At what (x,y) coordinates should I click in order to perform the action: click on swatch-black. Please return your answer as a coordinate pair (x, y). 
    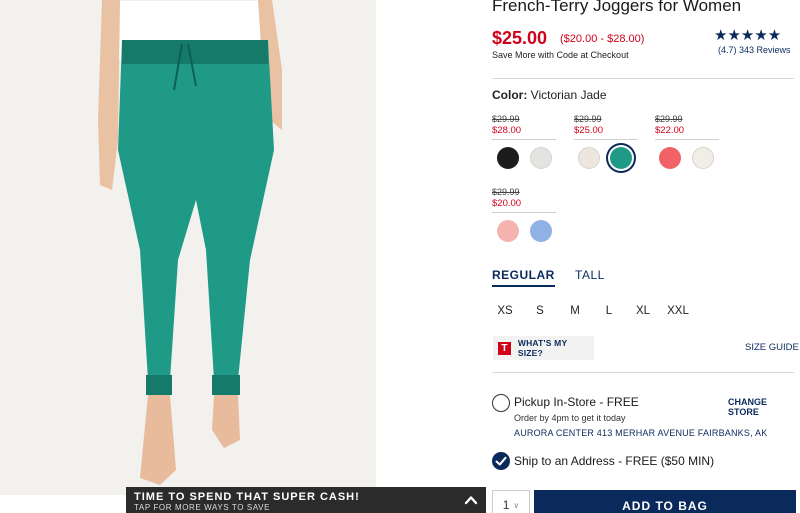
    Looking at the image, I should click on (508, 158).